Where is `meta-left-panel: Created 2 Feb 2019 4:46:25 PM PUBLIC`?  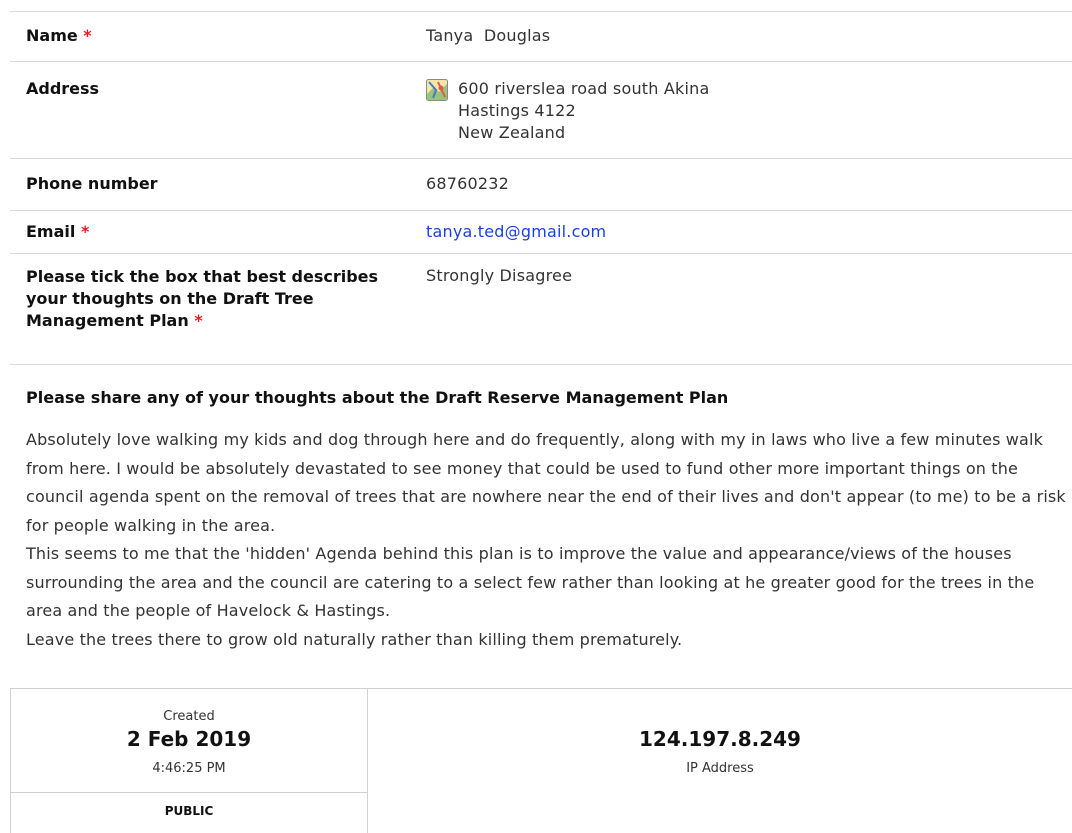
meta-left-panel: Created 2 Feb 2019 4:46:25 PM PUBLIC is located at coordinates (189, 761).